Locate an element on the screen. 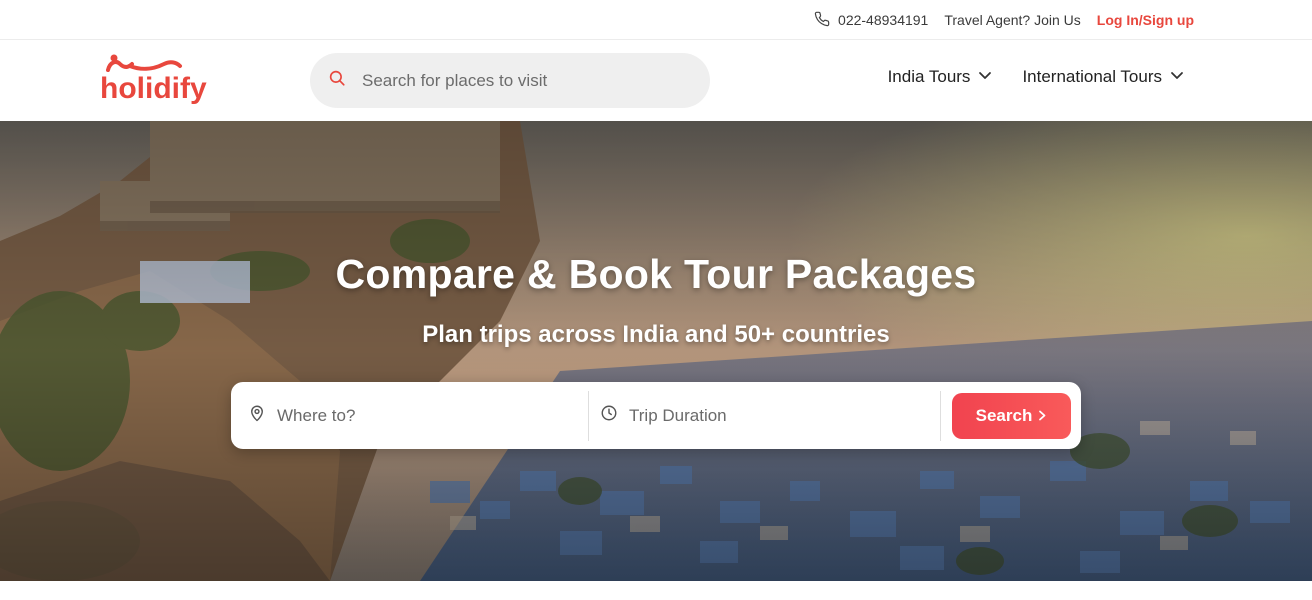 The height and width of the screenshot is (600, 1312). chevron-right-icon is located at coordinates (1042, 416).